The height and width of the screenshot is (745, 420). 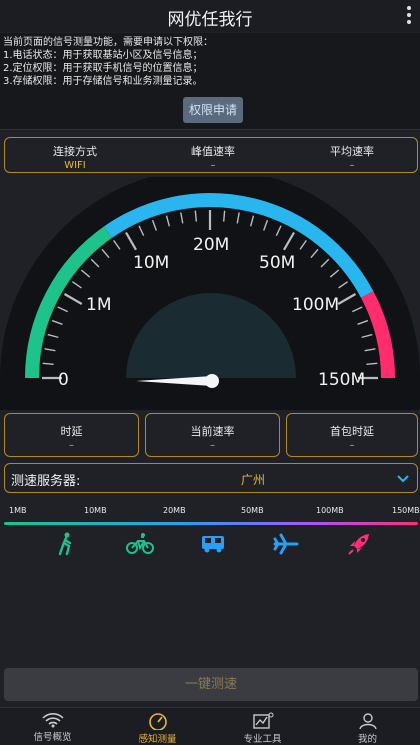 What do you see at coordinates (213, 544) in the screenshot?
I see `bus-icon` at bounding box center [213, 544].